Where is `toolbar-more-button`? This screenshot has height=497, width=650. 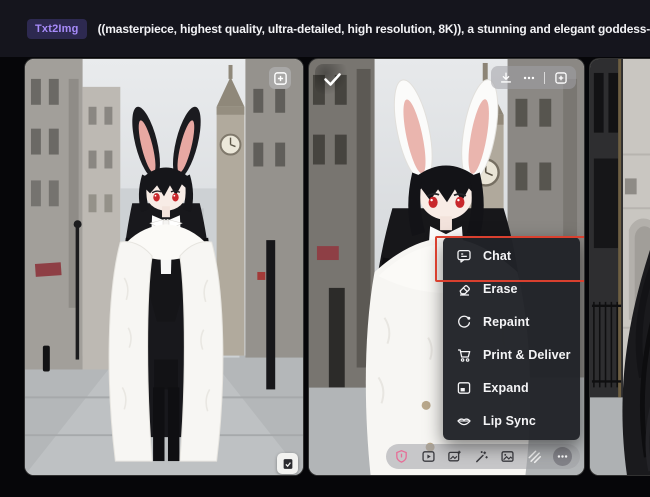 toolbar-more-button is located at coordinates (562, 456).